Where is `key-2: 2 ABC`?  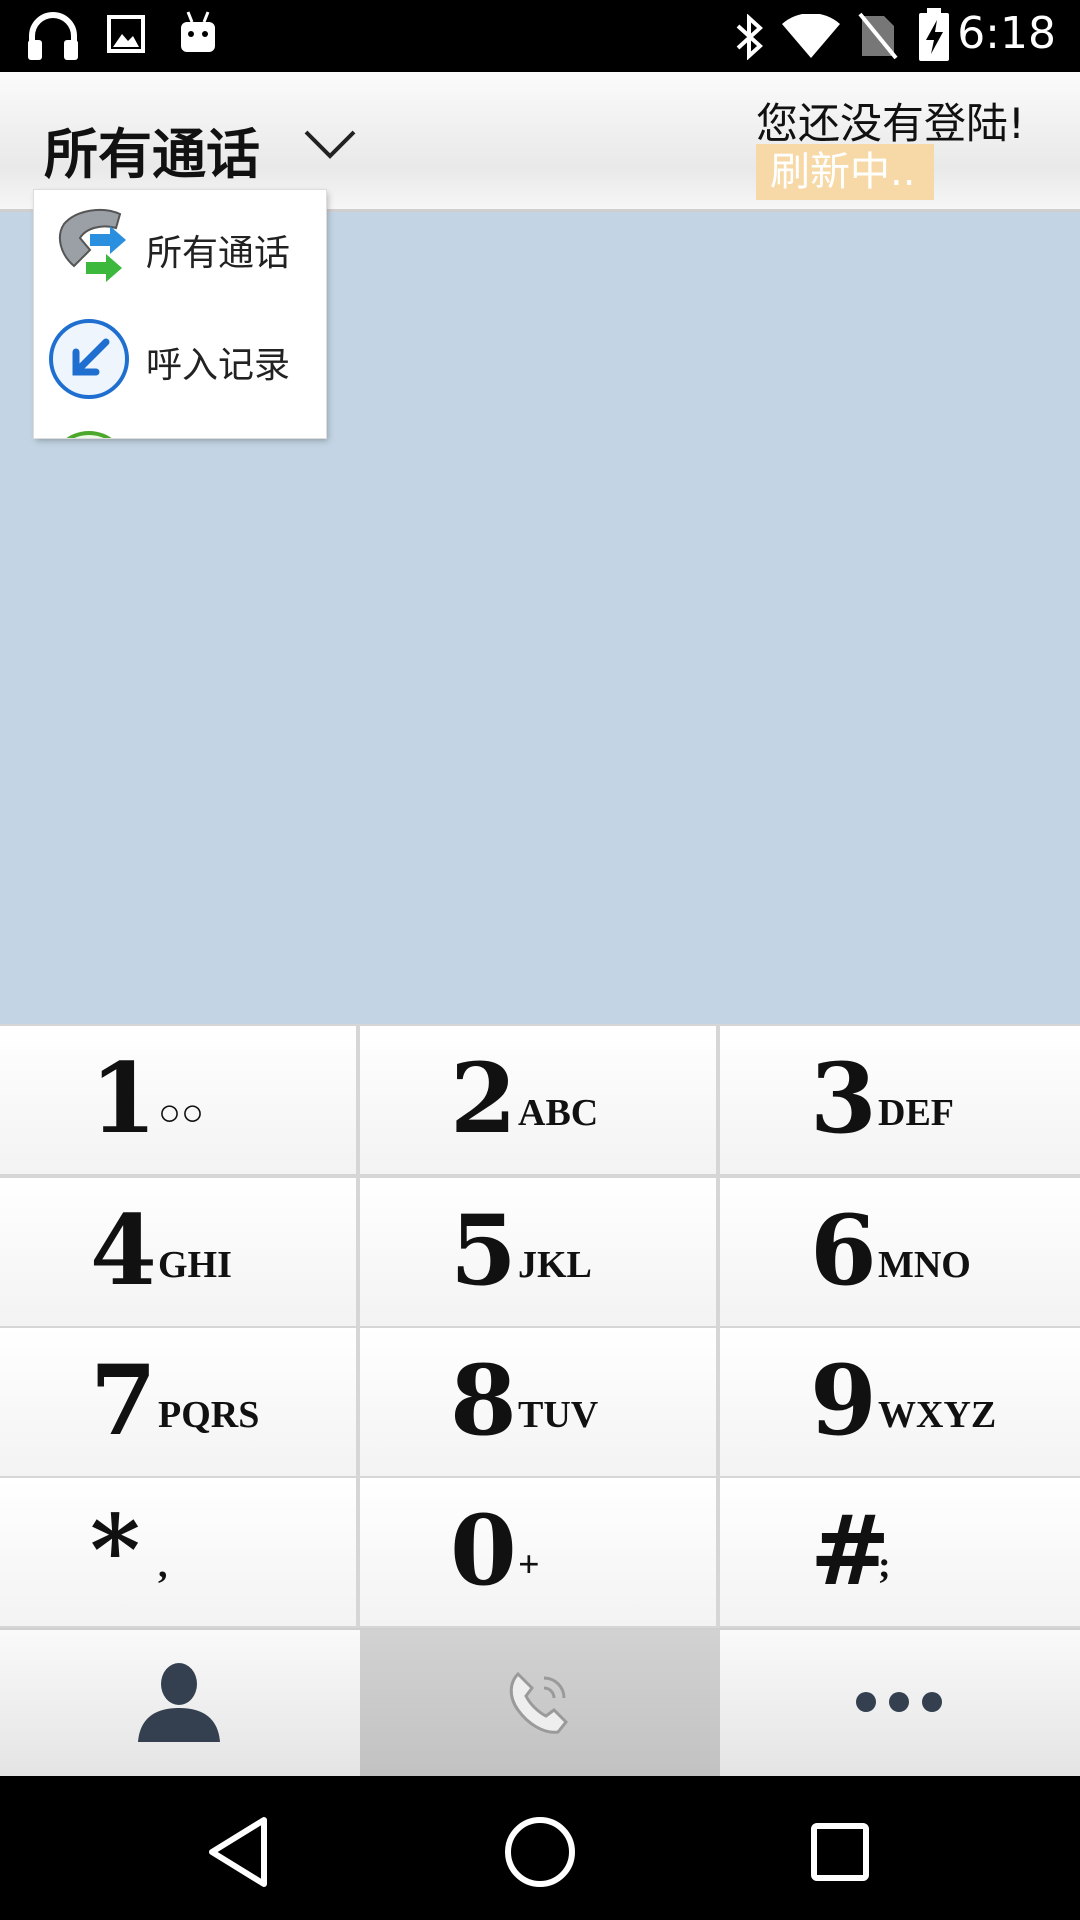 key-2: 2 ABC is located at coordinates (538, 1100).